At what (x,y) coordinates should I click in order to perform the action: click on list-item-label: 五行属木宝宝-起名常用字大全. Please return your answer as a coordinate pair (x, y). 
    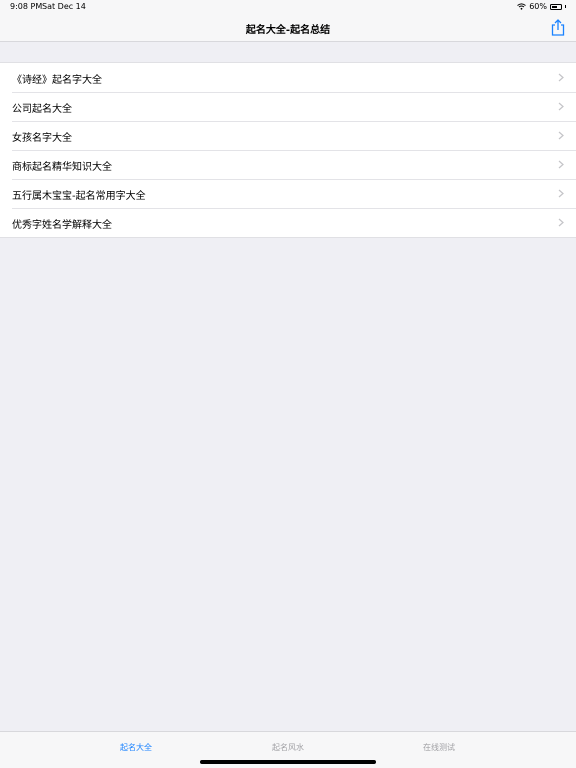
    Looking at the image, I should click on (79, 196).